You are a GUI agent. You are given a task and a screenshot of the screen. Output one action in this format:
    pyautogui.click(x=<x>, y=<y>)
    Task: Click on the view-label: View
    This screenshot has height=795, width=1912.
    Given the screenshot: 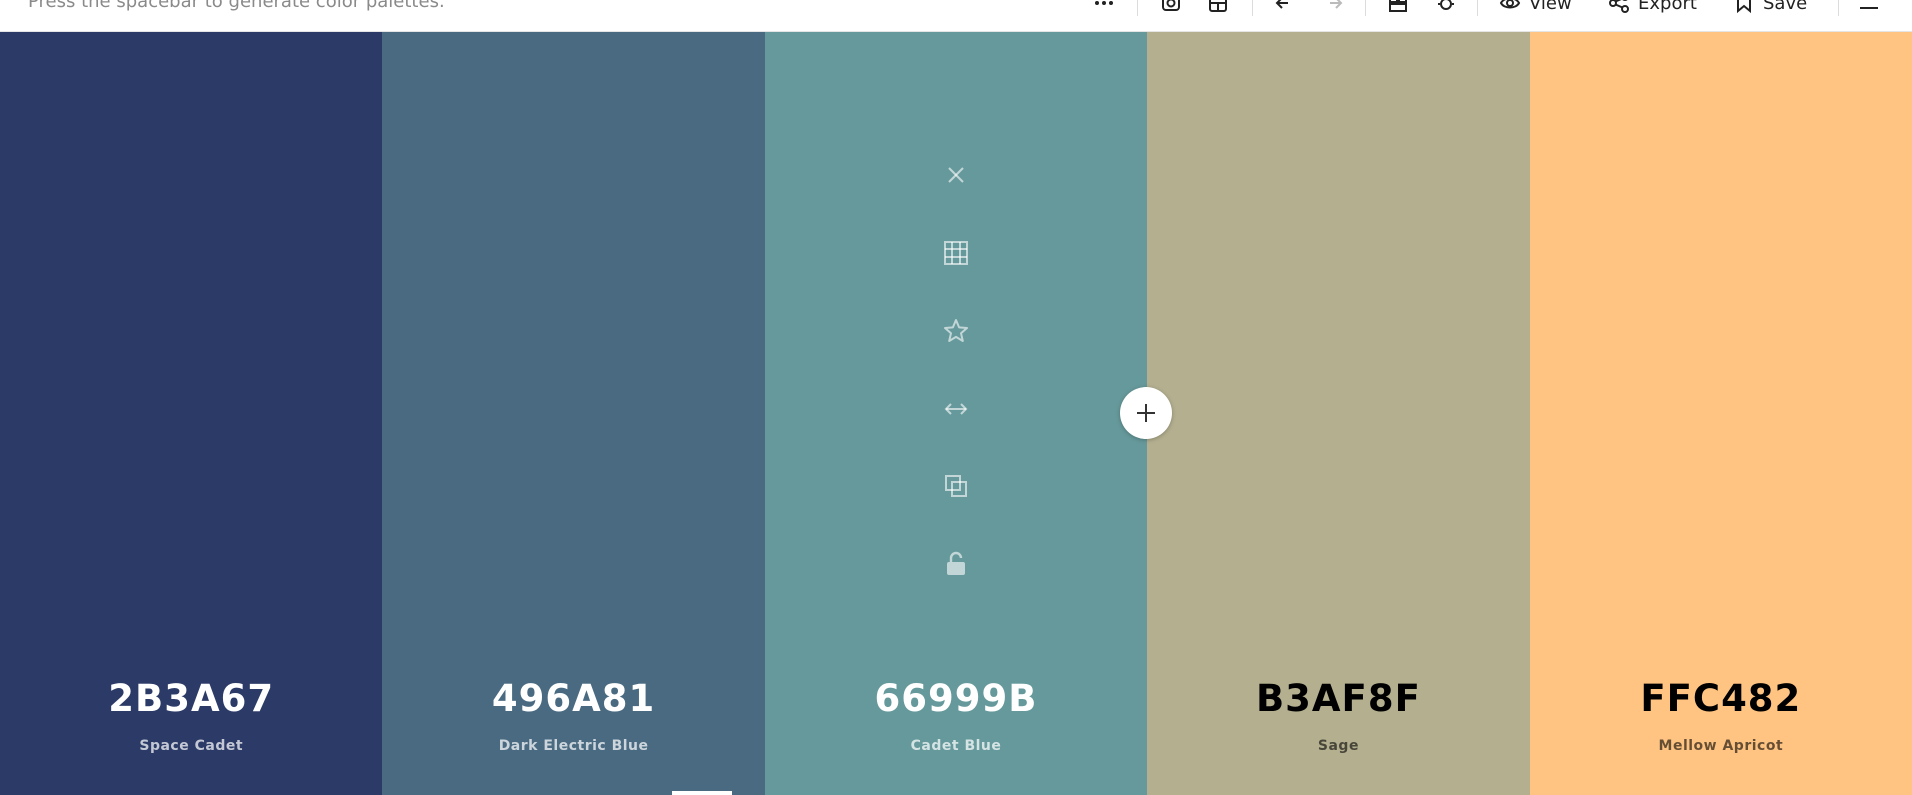 What is the action you would take?
    pyautogui.click(x=1550, y=7)
    